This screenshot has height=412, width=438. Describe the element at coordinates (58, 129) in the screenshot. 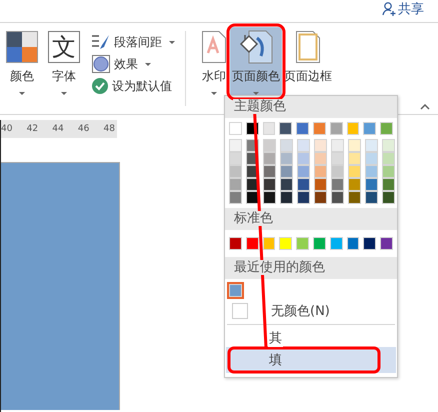

I see `ruler-number: 44` at that location.